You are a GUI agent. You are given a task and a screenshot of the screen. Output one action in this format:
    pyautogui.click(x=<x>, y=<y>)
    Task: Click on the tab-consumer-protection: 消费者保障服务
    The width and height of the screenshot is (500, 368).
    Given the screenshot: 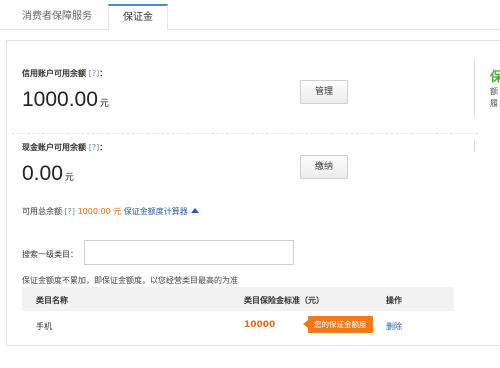 What is the action you would take?
    pyautogui.click(x=61, y=17)
    